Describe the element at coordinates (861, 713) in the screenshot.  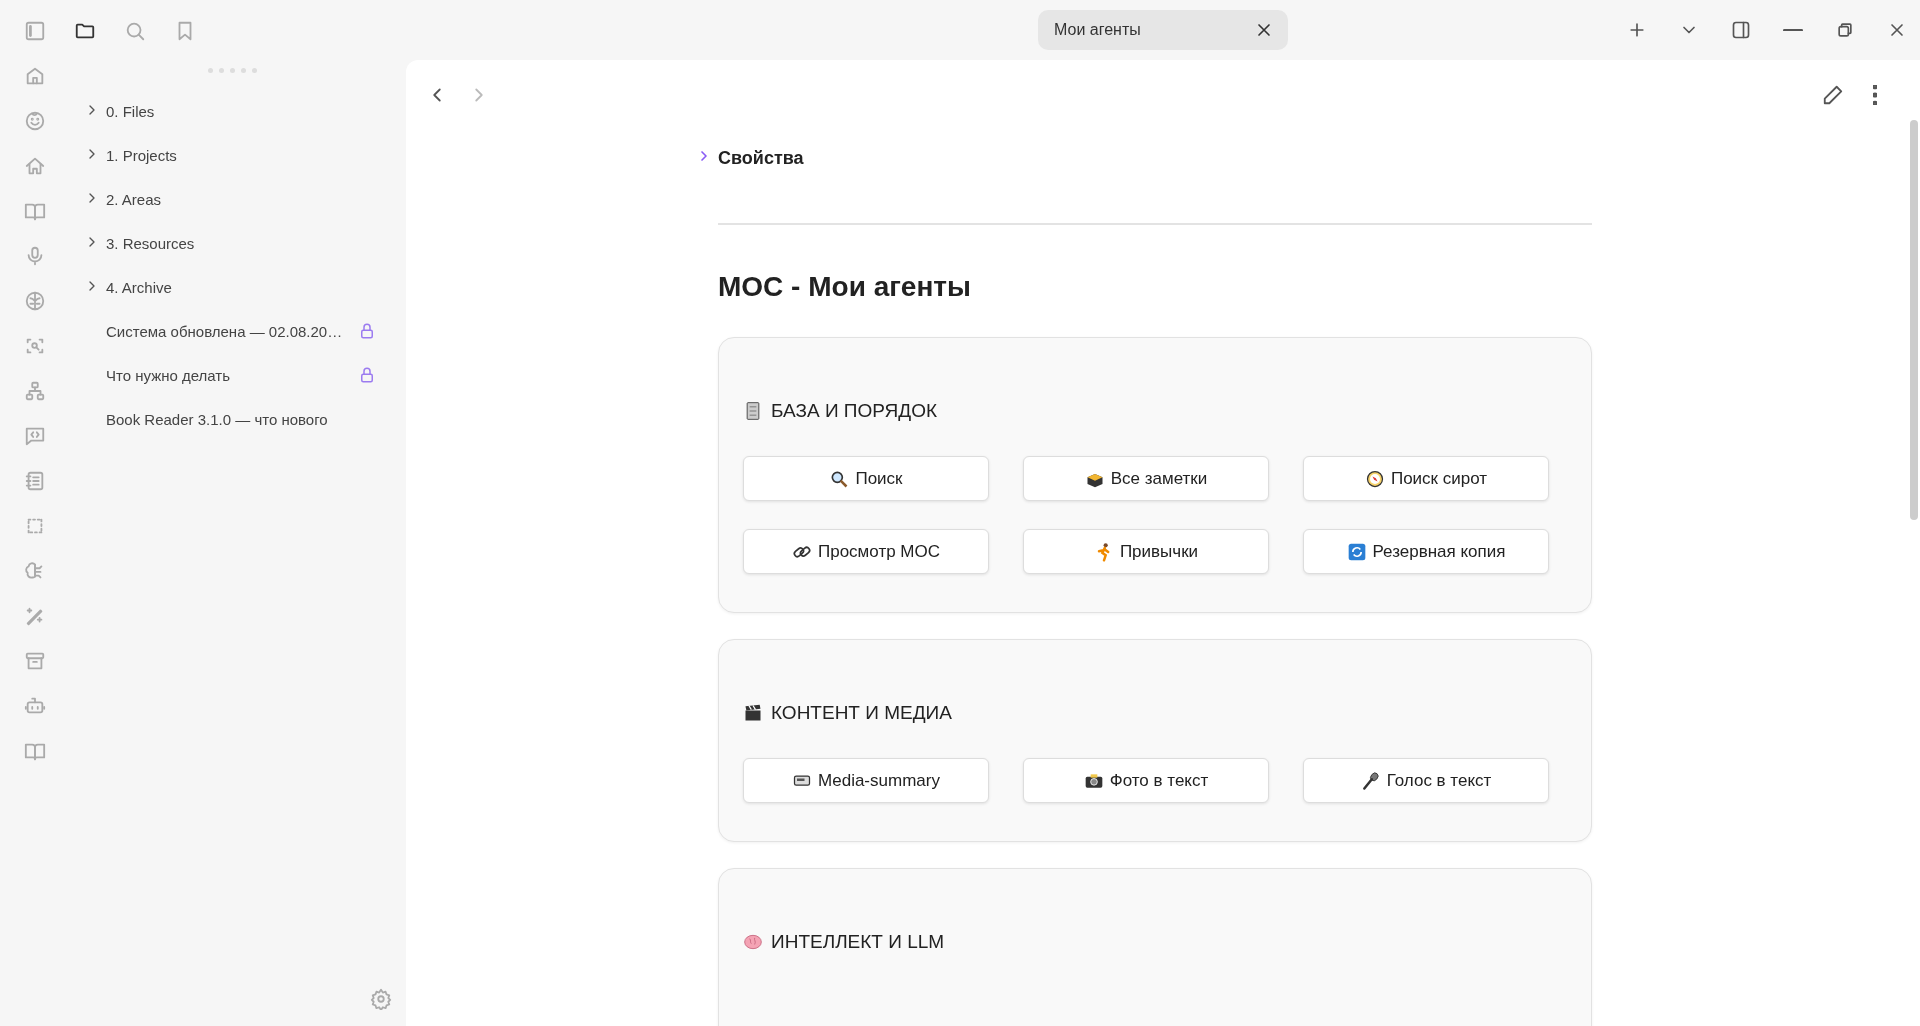
I see `section-heading: КОНТЕНТ И МЕДИА` at that location.